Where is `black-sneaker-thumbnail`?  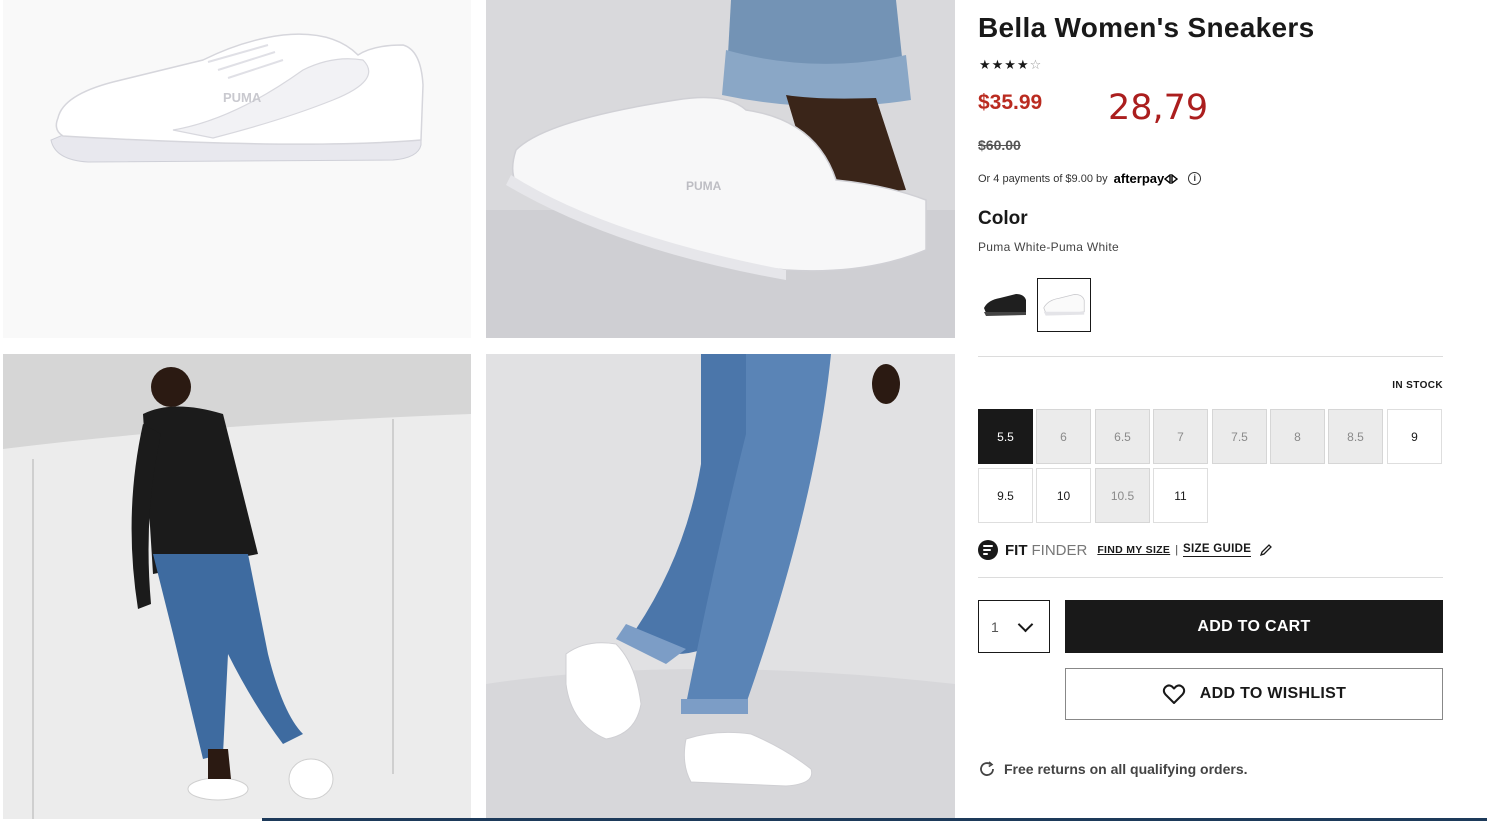
black-sneaker-thumbnail is located at coordinates (1005, 305).